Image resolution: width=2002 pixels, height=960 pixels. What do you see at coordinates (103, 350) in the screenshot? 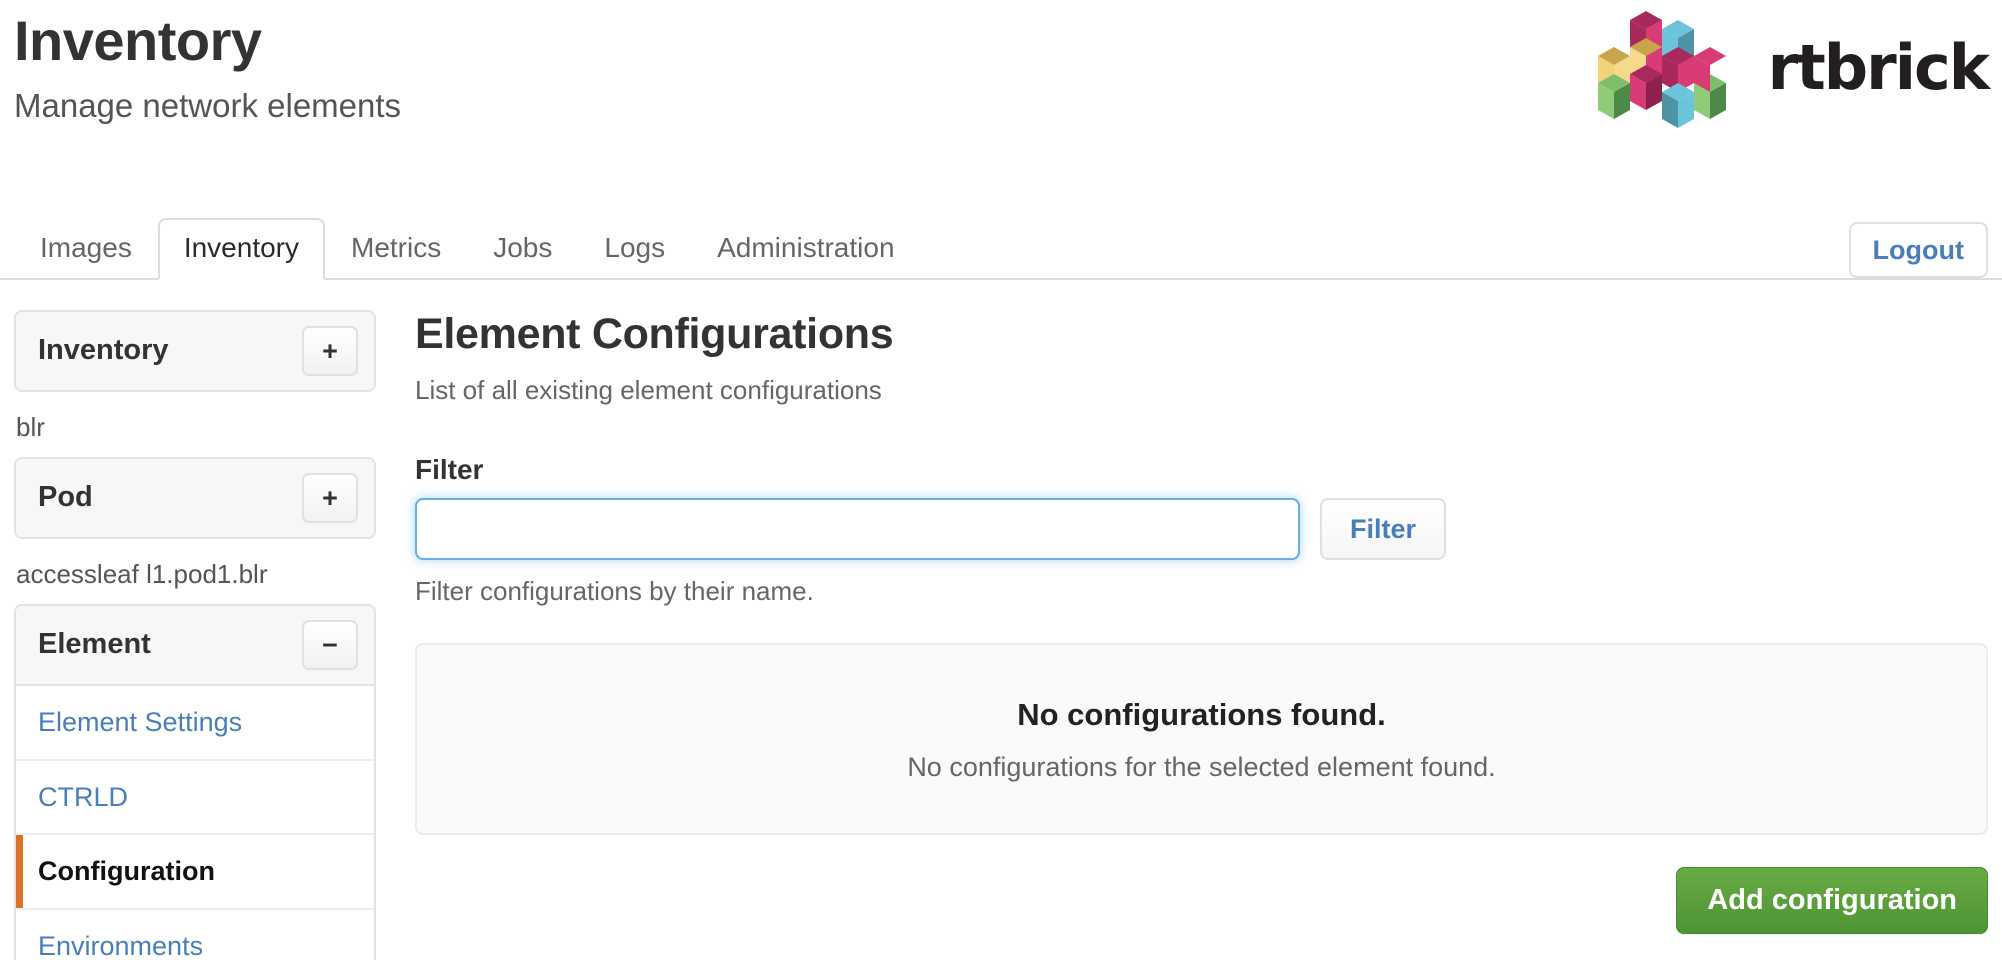
I see `panel-title-inventory: Inventory` at bounding box center [103, 350].